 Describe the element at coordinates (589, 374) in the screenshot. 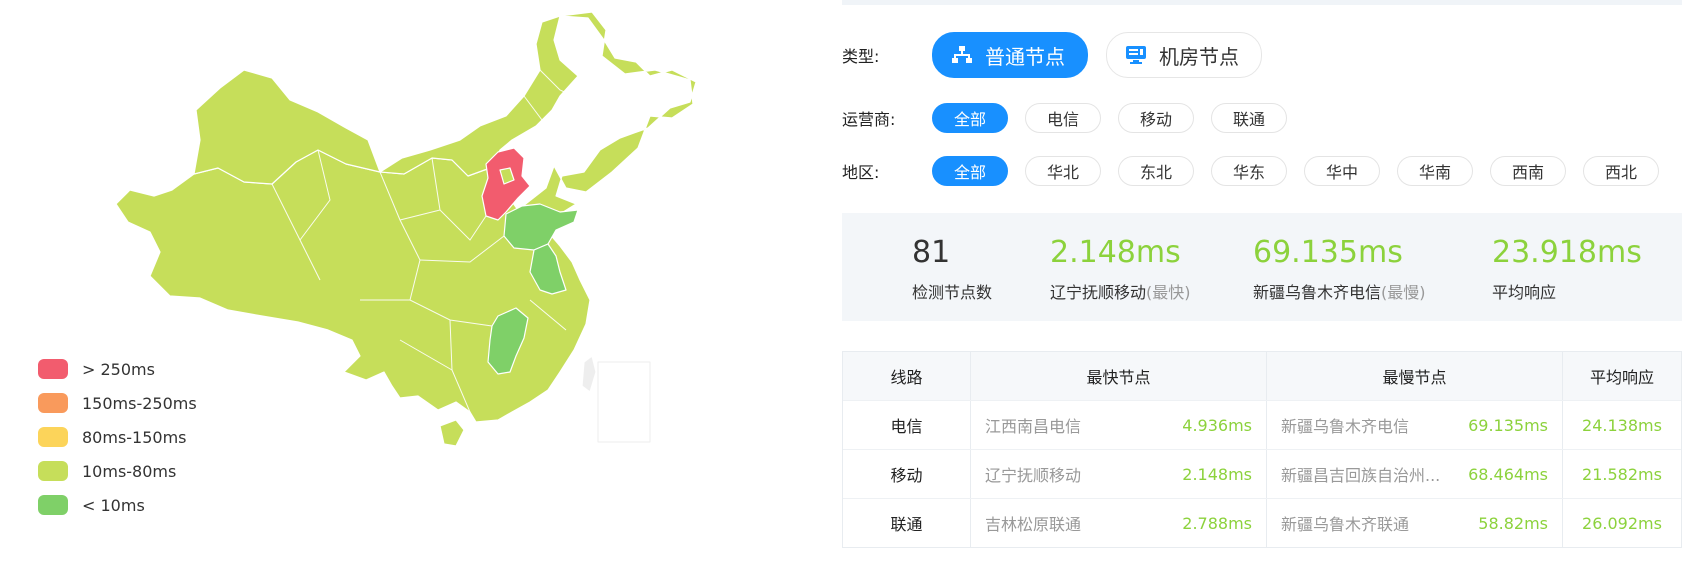

I see `taiwan-region` at that location.